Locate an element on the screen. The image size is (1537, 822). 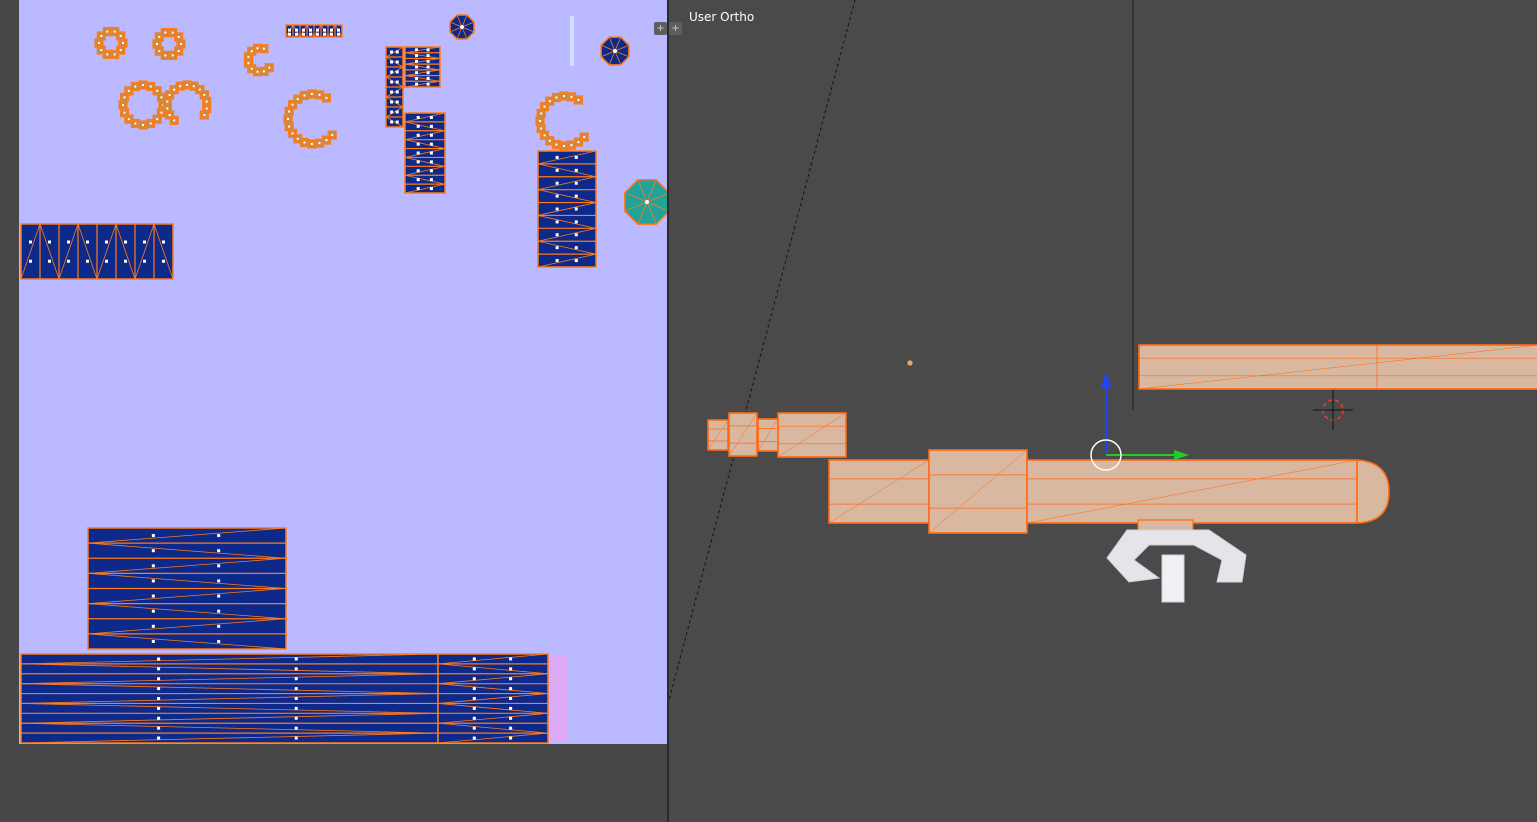
connector-mesh-b is located at coordinates (743, 434).